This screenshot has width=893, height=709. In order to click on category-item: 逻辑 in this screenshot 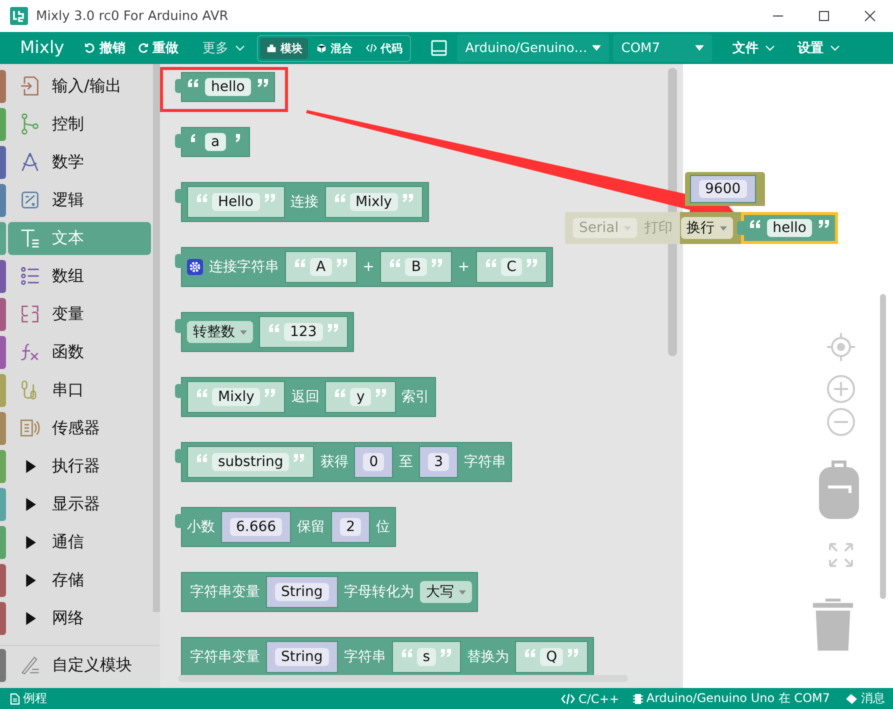, I will do `click(79, 200)`.